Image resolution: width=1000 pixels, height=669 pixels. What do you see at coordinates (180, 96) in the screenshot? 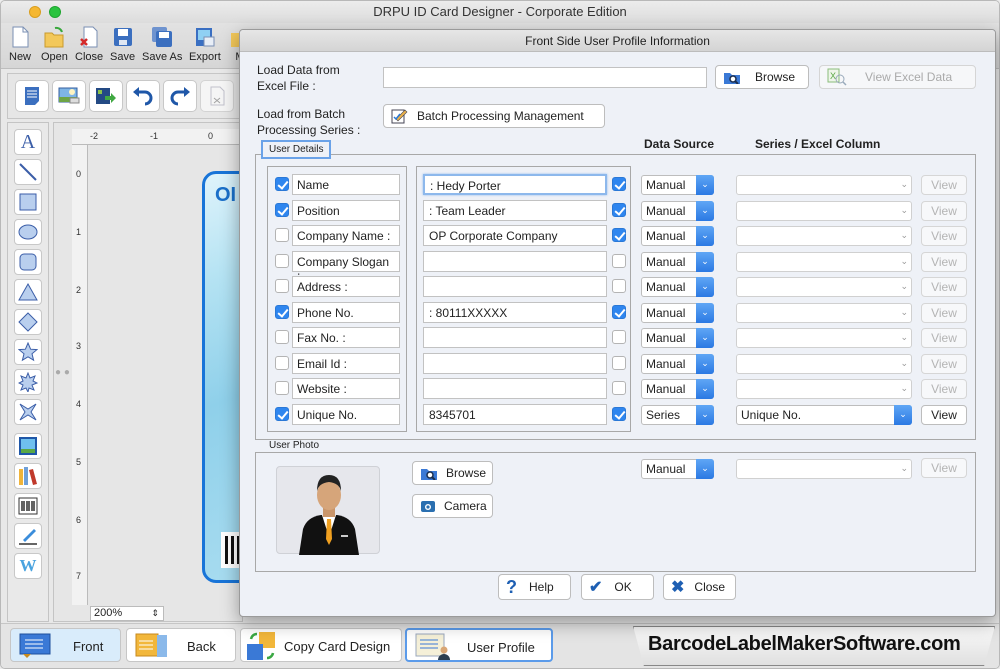
I see `redo-button` at bounding box center [180, 96].